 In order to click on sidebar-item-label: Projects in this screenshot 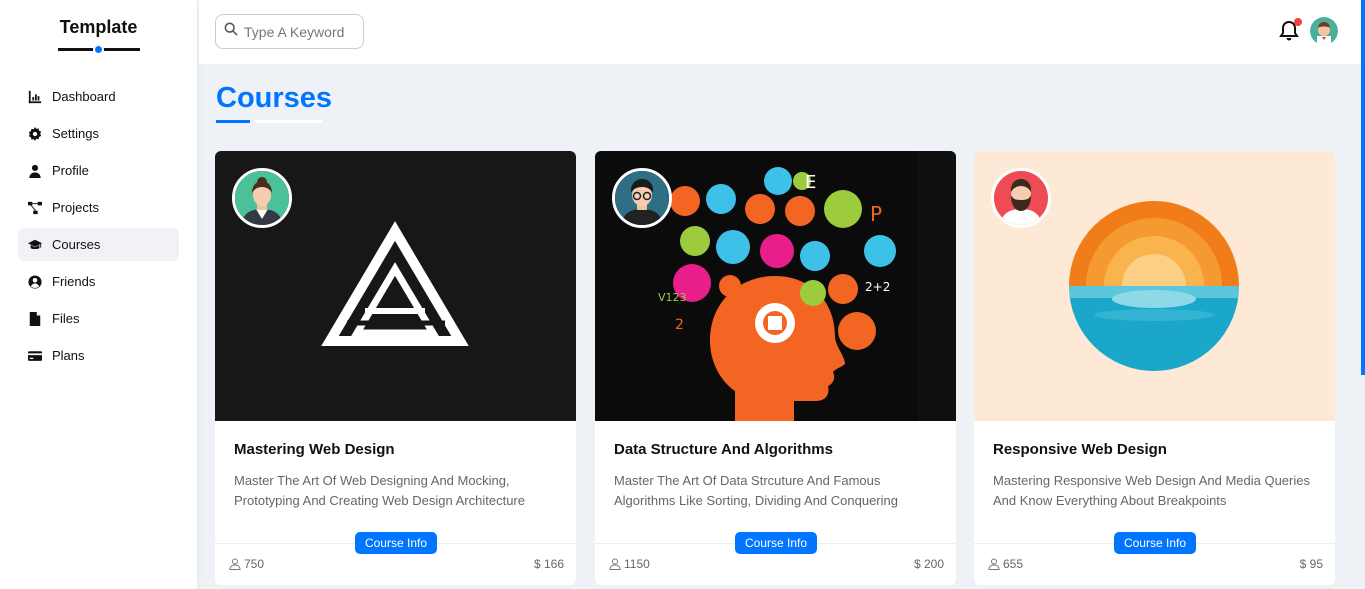, I will do `click(75, 207)`.